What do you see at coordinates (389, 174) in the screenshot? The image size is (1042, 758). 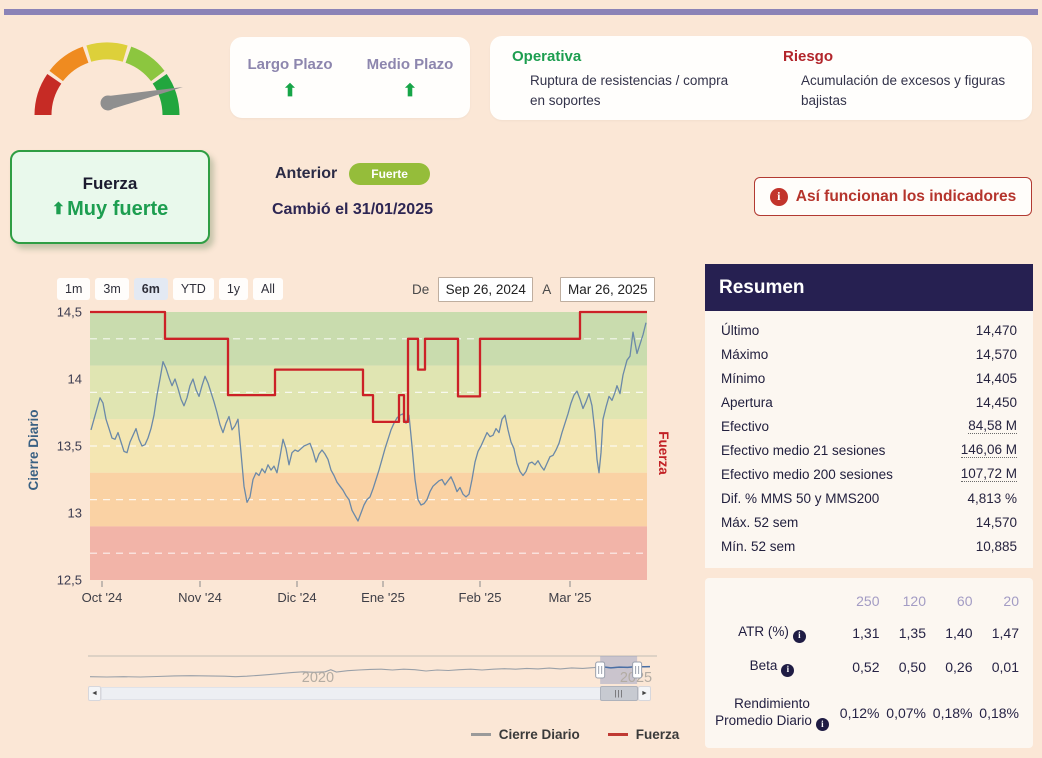 I see `anterior-badge: Fuerte` at bounding box center [389, 174].